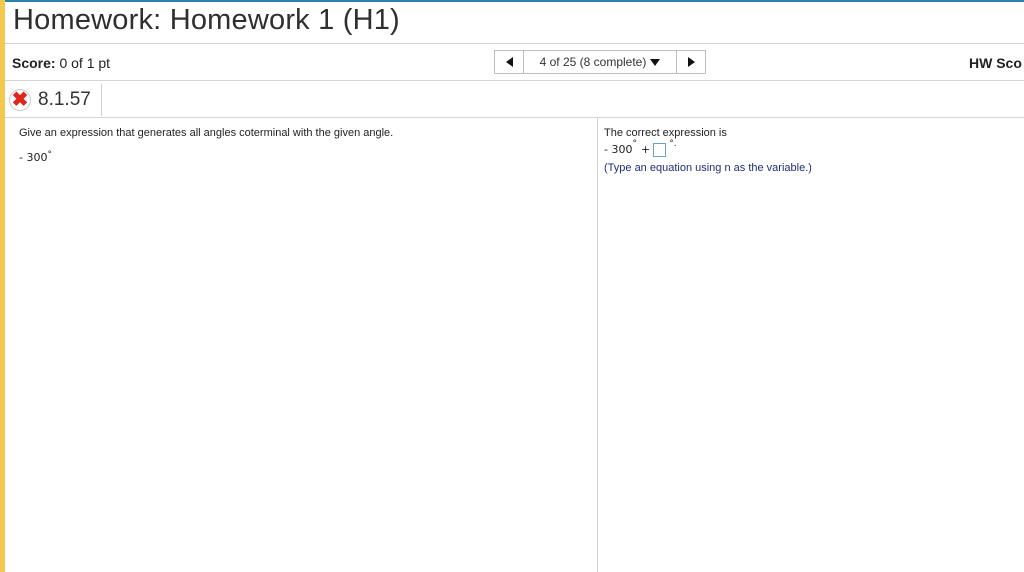 Image resolution: width=1024 pixels, height=572 pixels. Describe the element at coordinates (618, 149) in the screenshot. I see `expr-prefix: - 300` at that location.